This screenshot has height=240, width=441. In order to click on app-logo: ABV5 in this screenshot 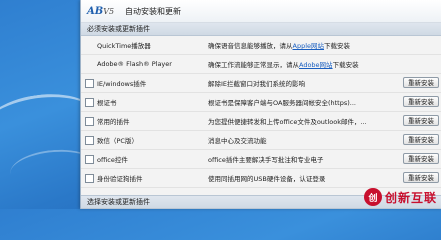, I will do `click(101, 11)`.